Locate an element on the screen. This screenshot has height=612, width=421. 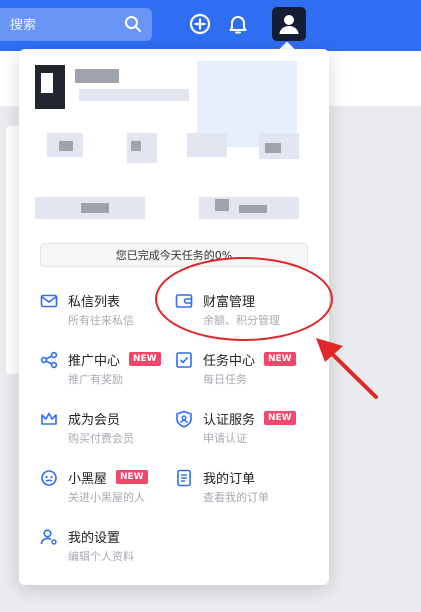
menu-item-title: 成为会员 is located at coordinates (94, 420).